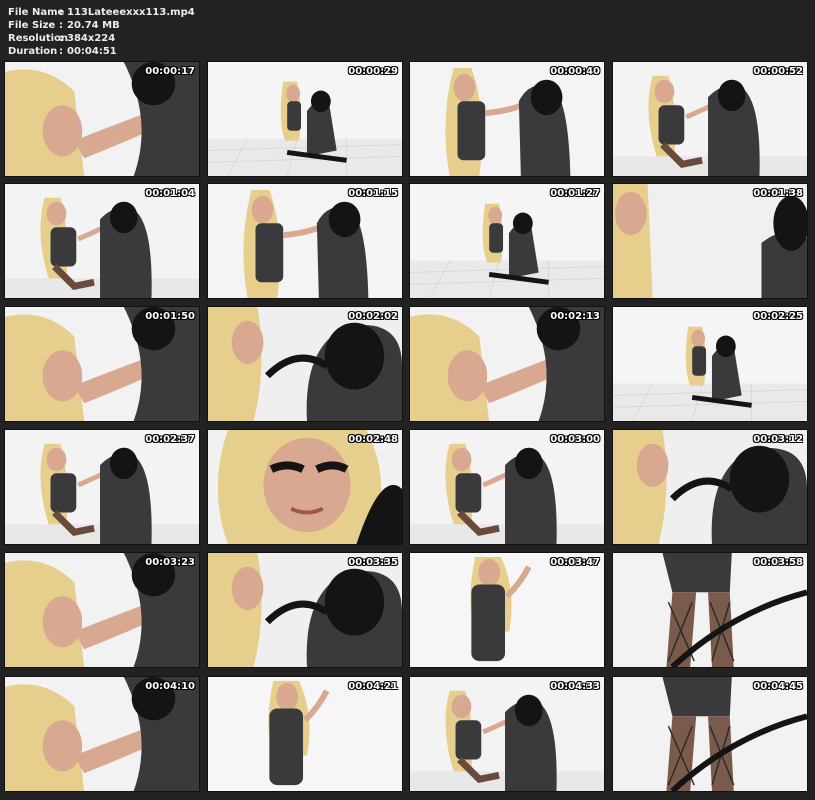  Describe the element at coordinates (102, 734) in the screenshot. I see `video-thumbnail: 00:04:10` at that location.